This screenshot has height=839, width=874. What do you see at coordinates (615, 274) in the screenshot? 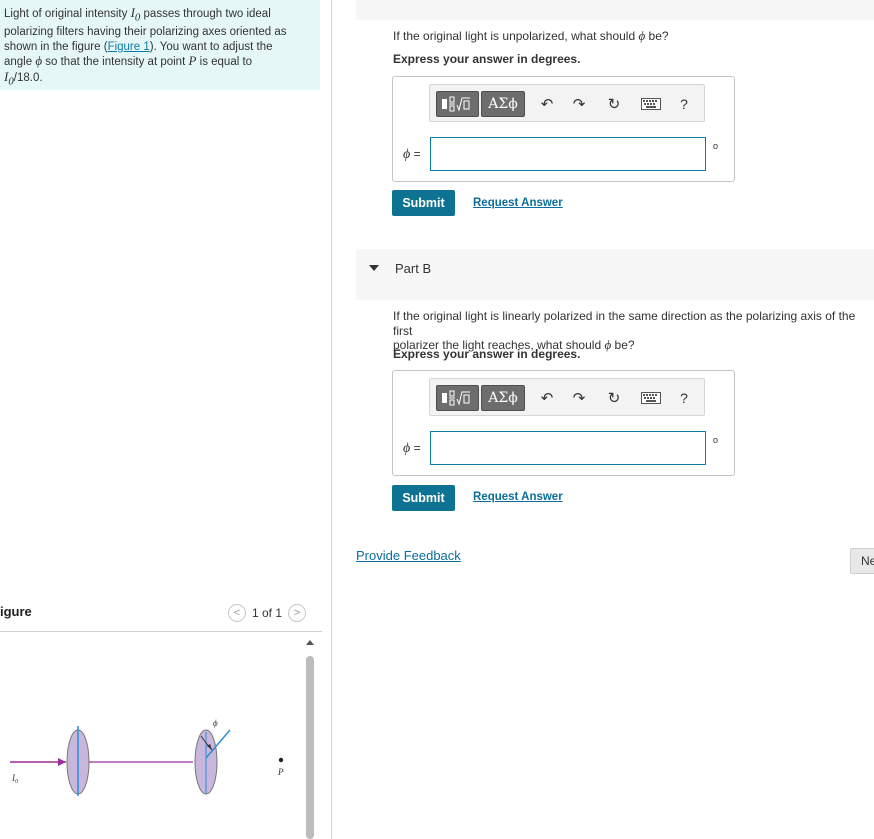
I see `part-b-header-band` at bounding box center [615, 274].